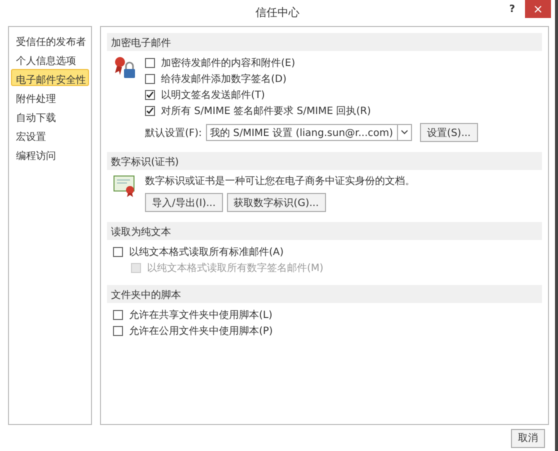 The height and width of the screenshot is (451, 558). Describe the element at coordinates (224, 79) in the screenshot. I see `checkbox-label: 给待发邮件添加数字签名(D)` at that location.